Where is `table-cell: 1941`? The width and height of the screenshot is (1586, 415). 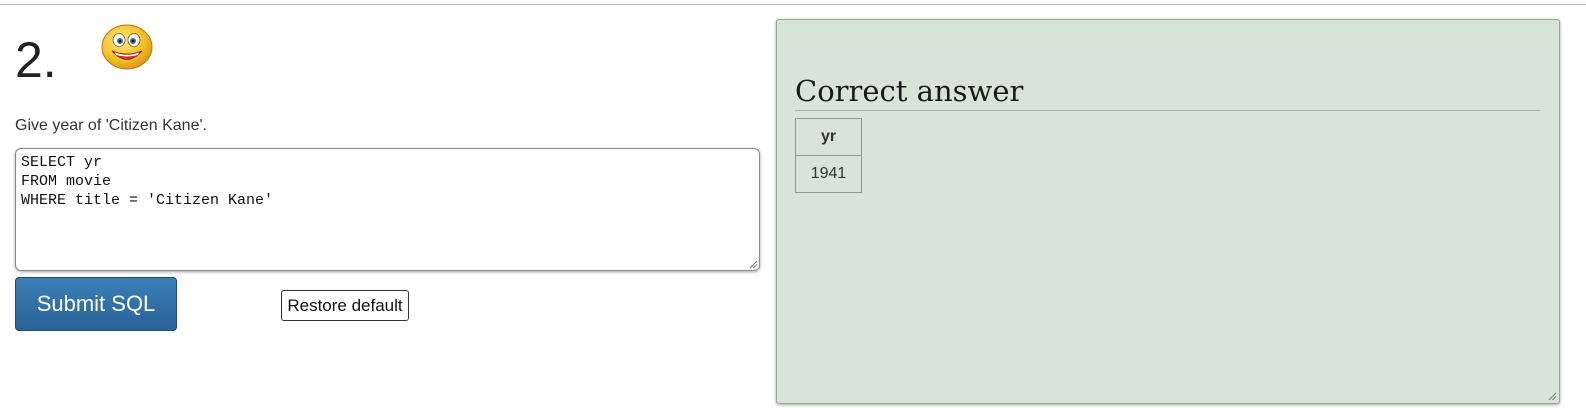
table-cell: 1941 is located at coordinates (828, 174).